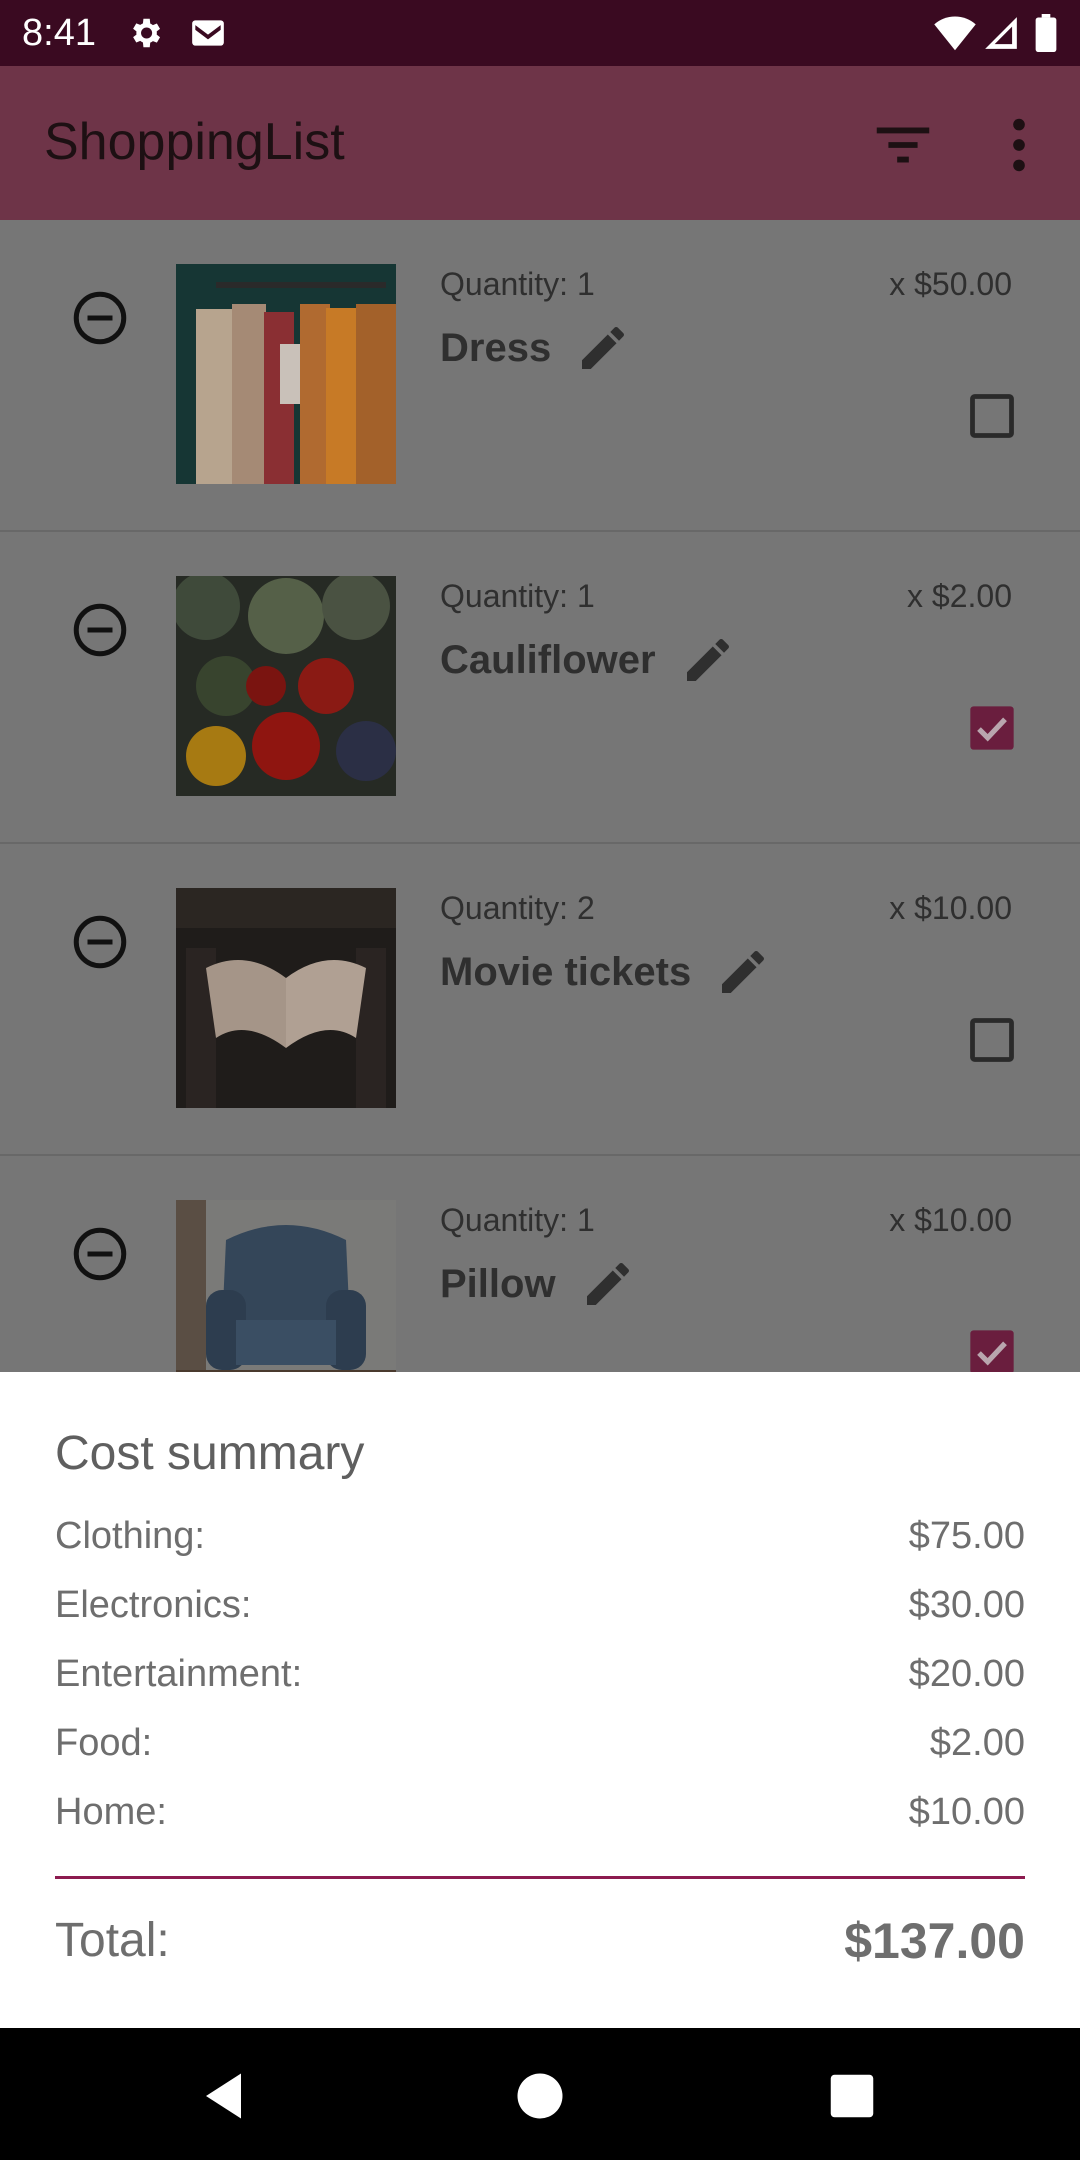 The width and height of the screenshot is (1080, 2160). I want to click on app-bar: ShoppingList, so click(540, 143).